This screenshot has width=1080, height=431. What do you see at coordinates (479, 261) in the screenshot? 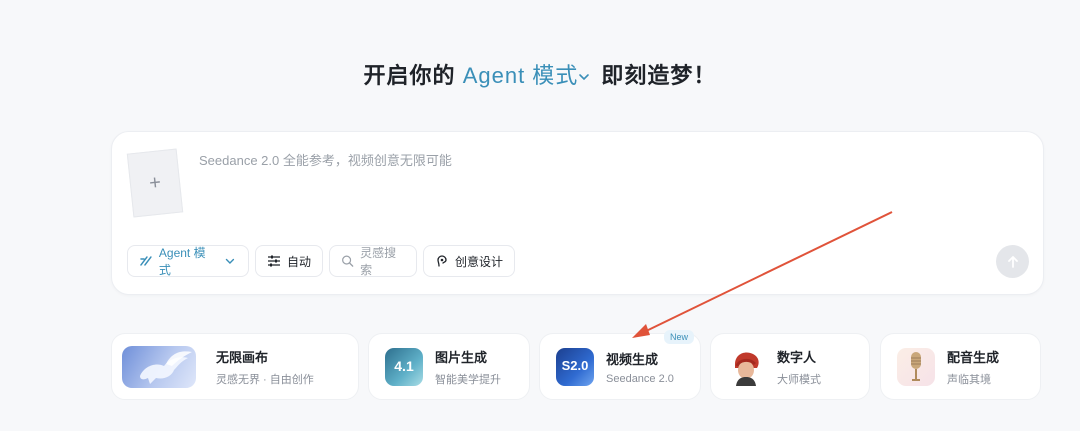
I see `creative-design-label: 创意设计` at bounding box center [479, 261].